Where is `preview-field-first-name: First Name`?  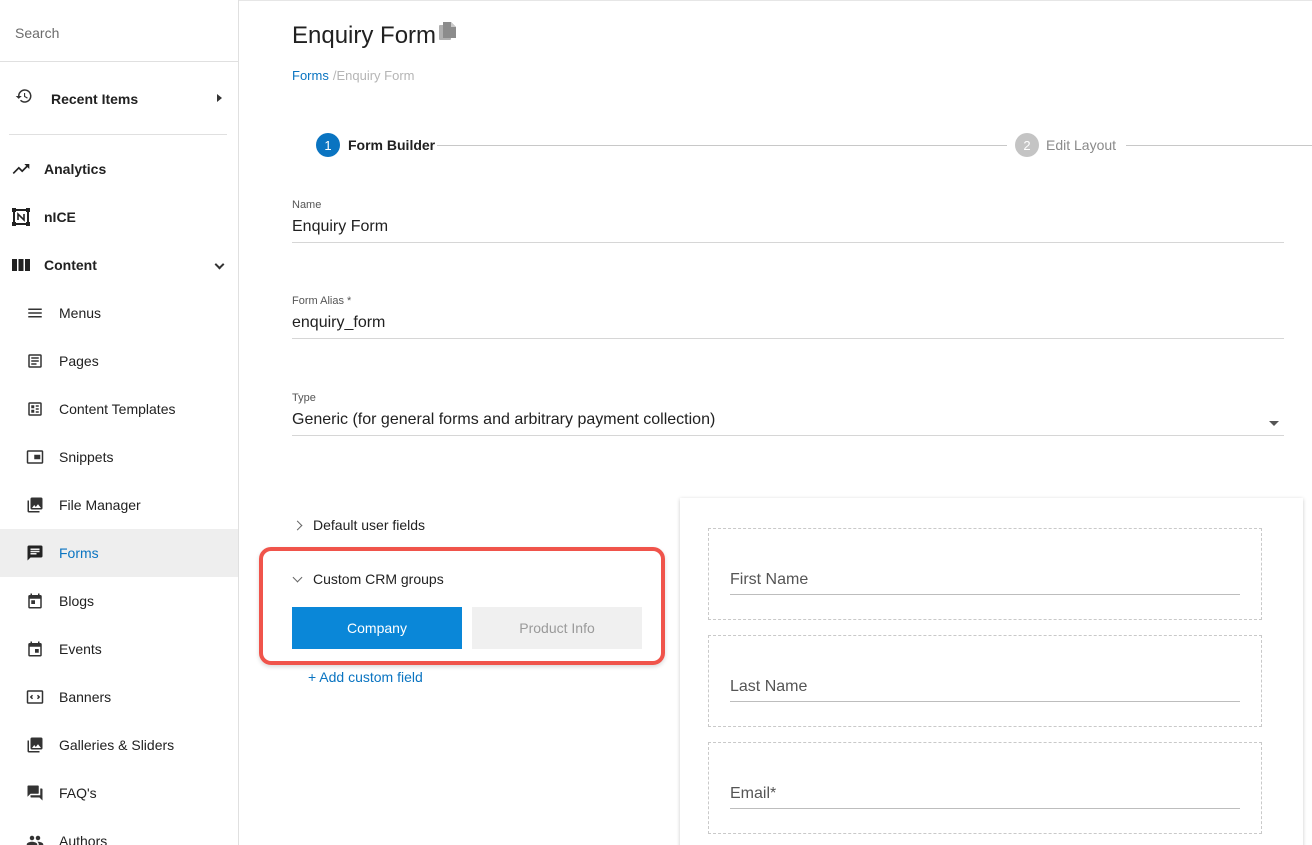
preview-field-first-name: First Name is located at coordinates (985, 574).